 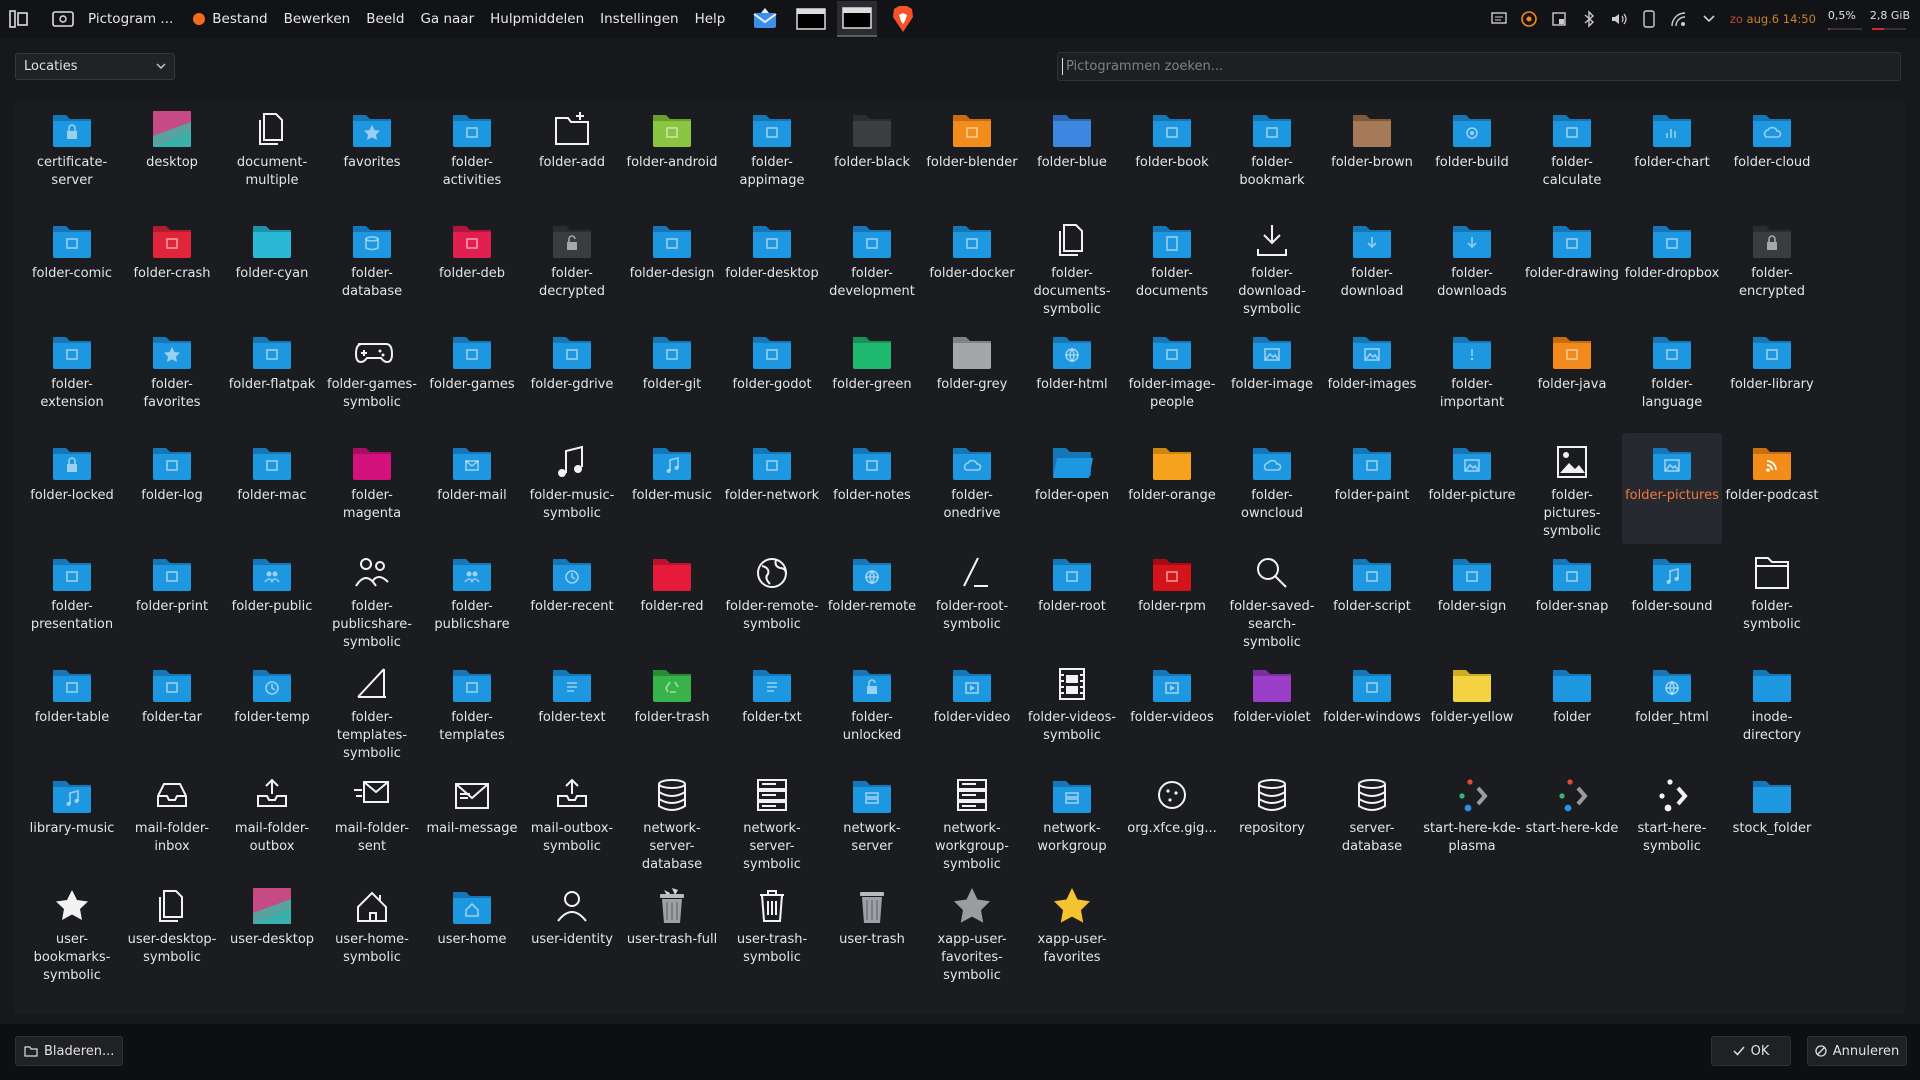 What do you see at coordinates (1172, 488) in the screenshot?
I see `icon-item: folder-orange` at bounding box center [1172, 488].